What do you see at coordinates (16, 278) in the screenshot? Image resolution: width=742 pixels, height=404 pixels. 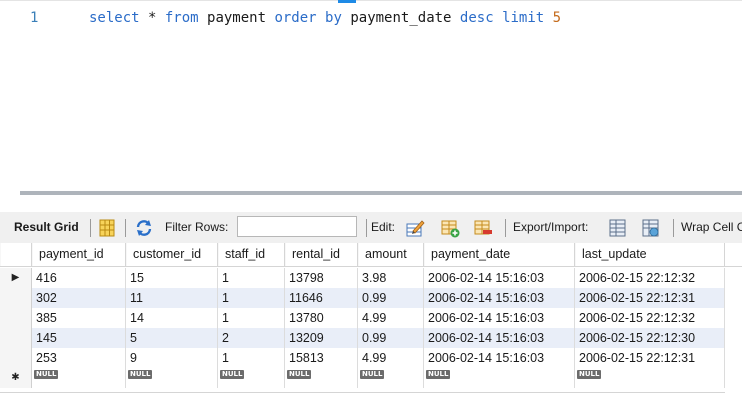 I see `row-selector: ▶` at bounding box center [16, 278].